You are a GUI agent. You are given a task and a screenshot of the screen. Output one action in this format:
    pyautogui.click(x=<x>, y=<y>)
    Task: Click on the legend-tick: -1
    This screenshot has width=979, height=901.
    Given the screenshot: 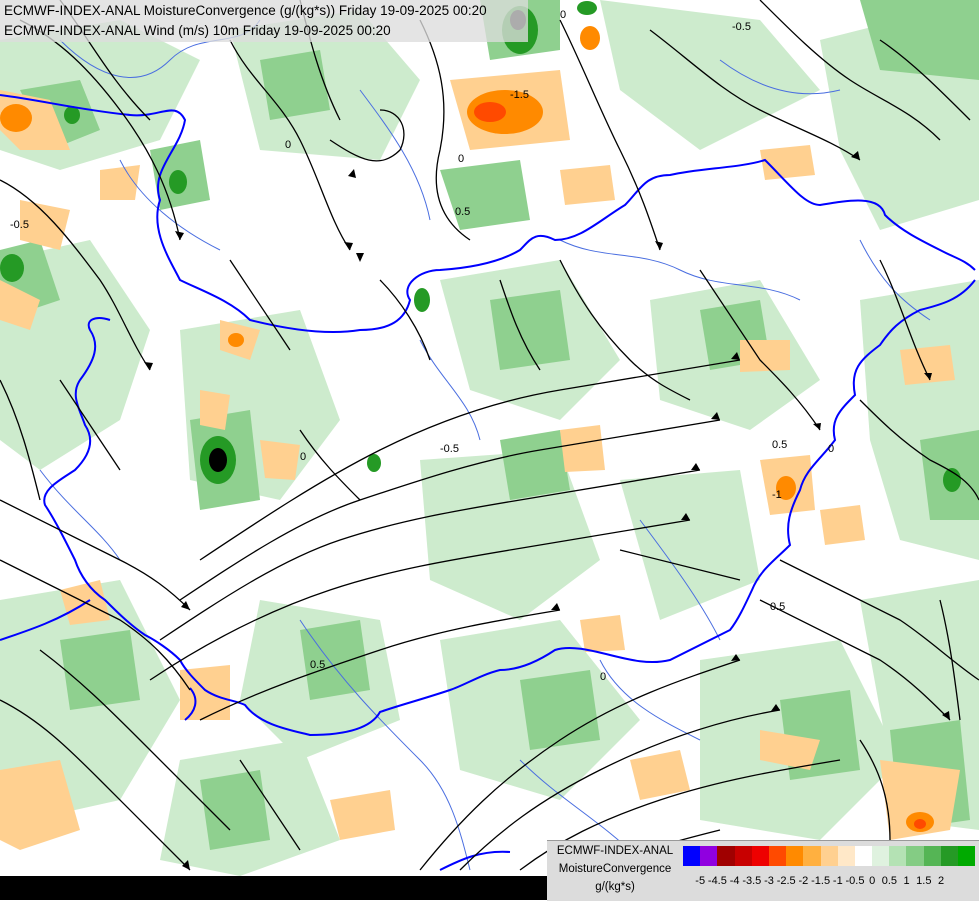 What is the action you would take?
    pyautogui.click(x=837, y=881)
    